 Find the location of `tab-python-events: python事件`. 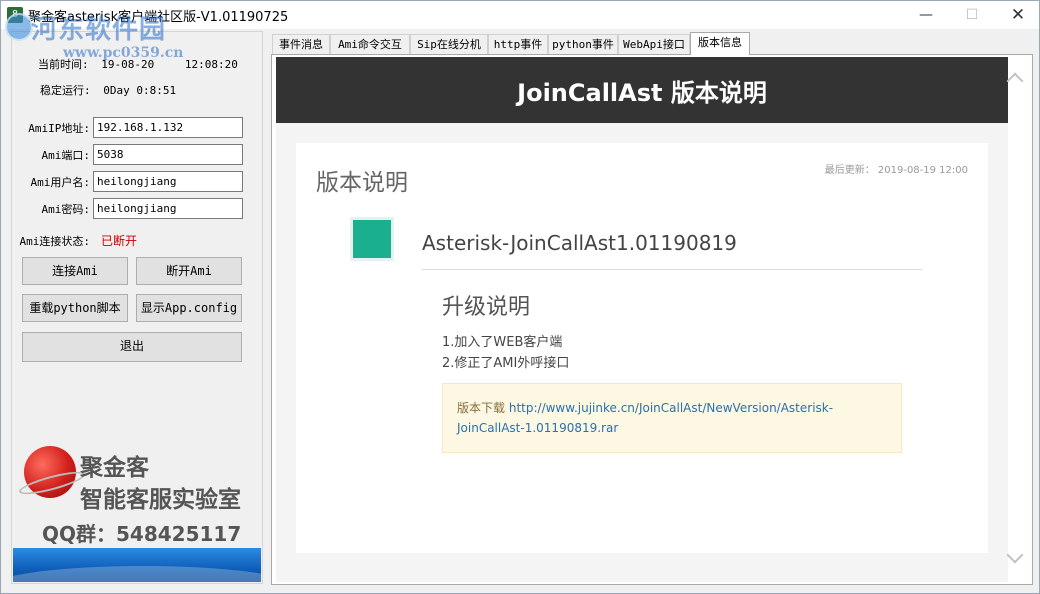

tab-python-events: python事件 is located at coordinates (583, 44).